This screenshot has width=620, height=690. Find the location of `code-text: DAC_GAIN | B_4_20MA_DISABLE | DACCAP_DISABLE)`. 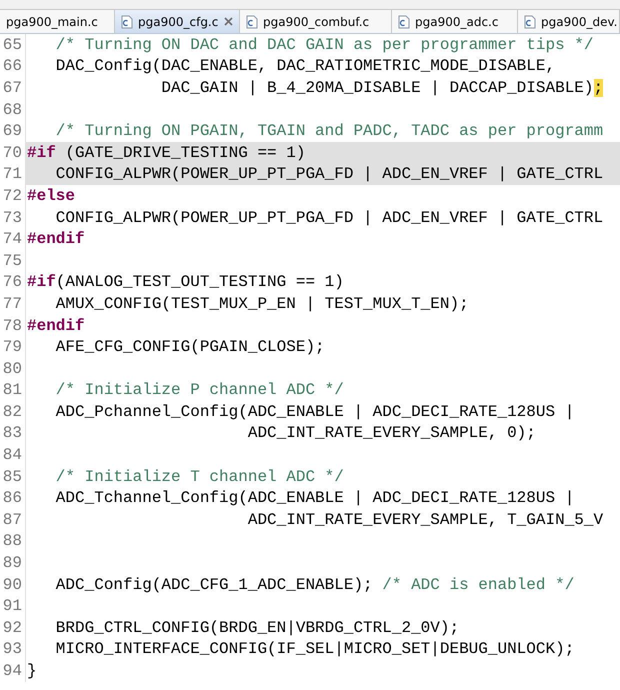

code-text: DAC_GAIN | B_4_20MA_DISABLE | DACCAP_DISABLE) is located at coordinates (377, 87).